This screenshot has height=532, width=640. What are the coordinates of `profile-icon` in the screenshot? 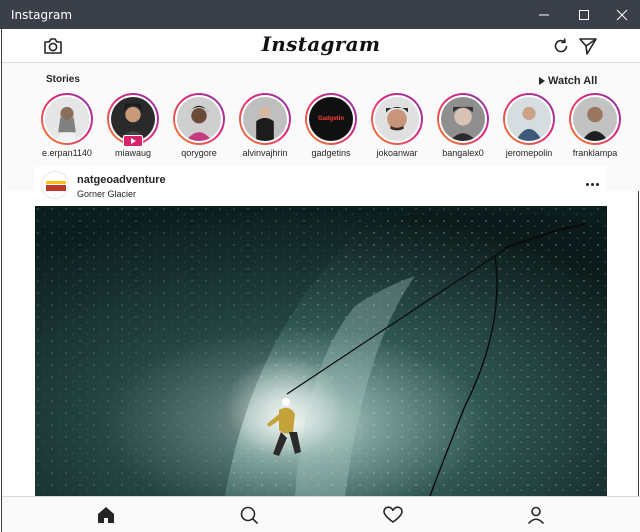 It's located at (536, 515).